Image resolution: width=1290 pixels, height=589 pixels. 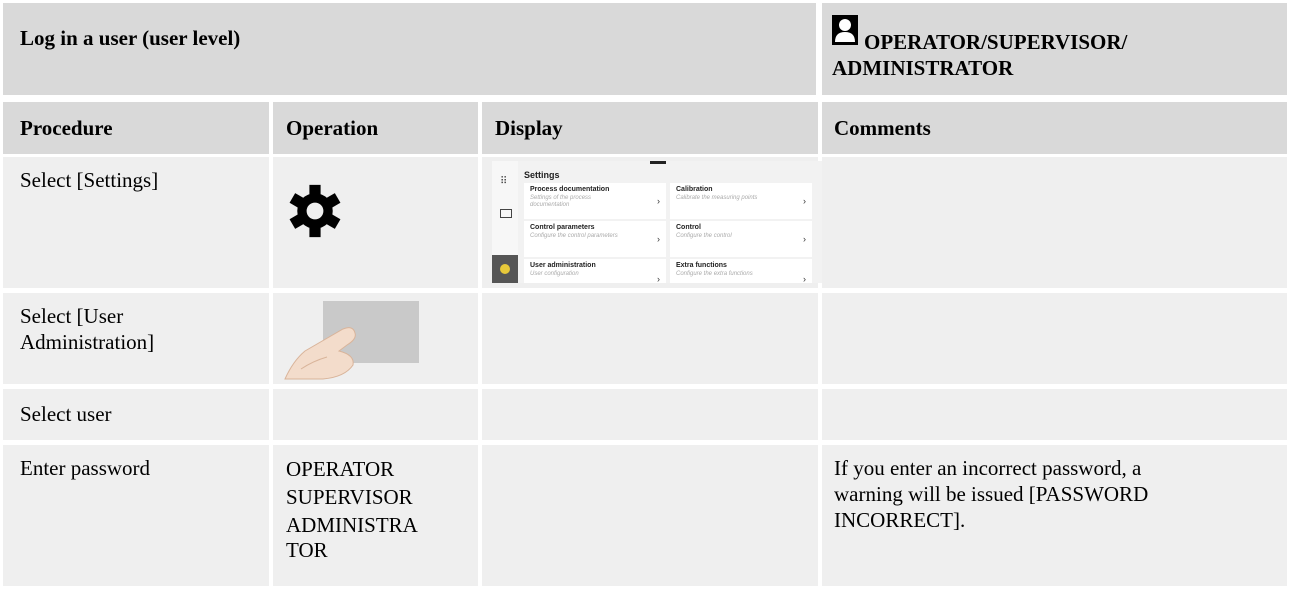 What do you see at coordinates (574, 236) in the screenshot?
I see `card-subtitle: Configure the control parameters` at bounding box center [574, 236].